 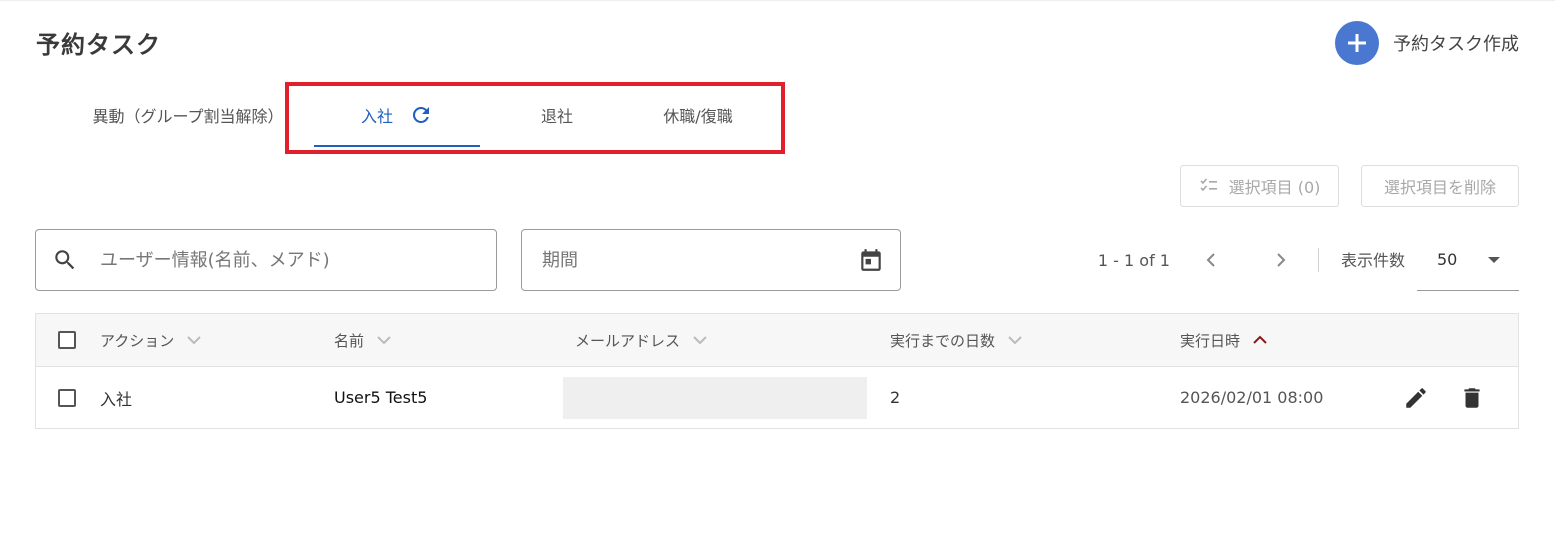 I want to click on column-header-email: メールアドレス, so click(x=641, y=340).